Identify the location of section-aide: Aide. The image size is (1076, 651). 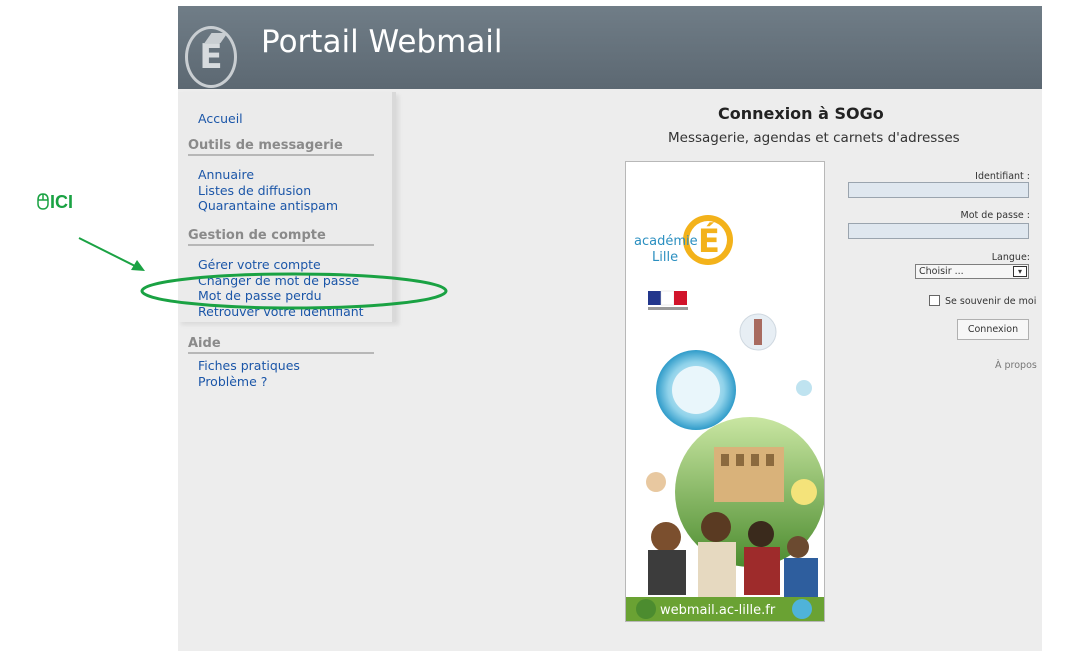
(281, 345).